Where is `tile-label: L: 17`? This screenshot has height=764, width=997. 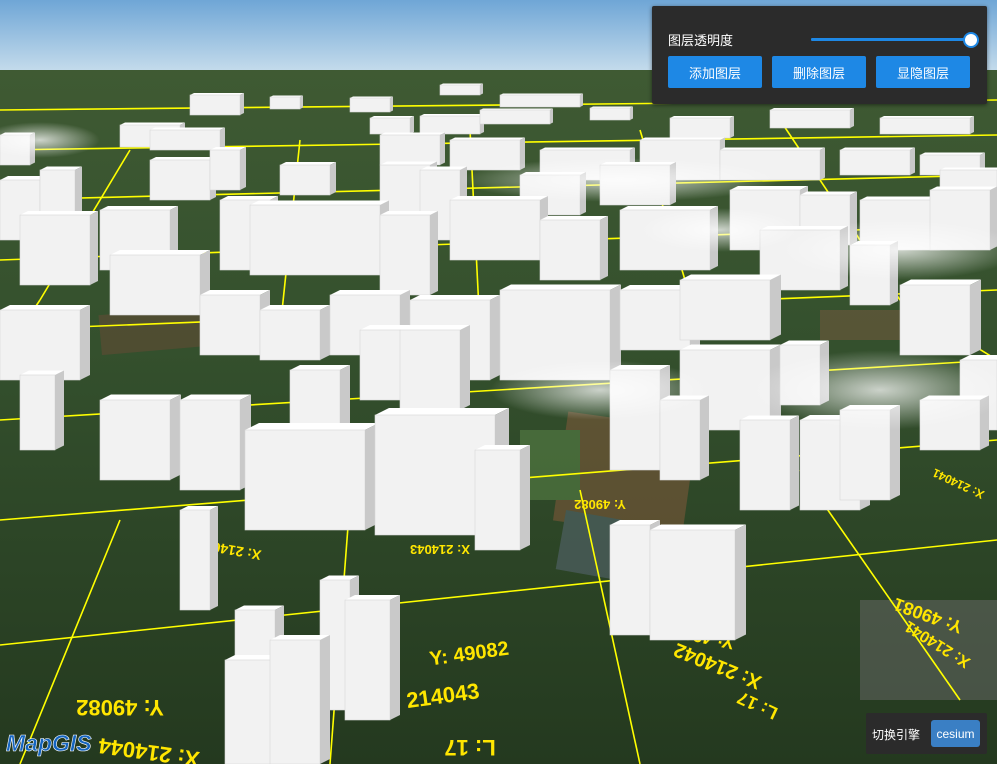
tile-label: L: 17 is located at coordinates (469, 747).